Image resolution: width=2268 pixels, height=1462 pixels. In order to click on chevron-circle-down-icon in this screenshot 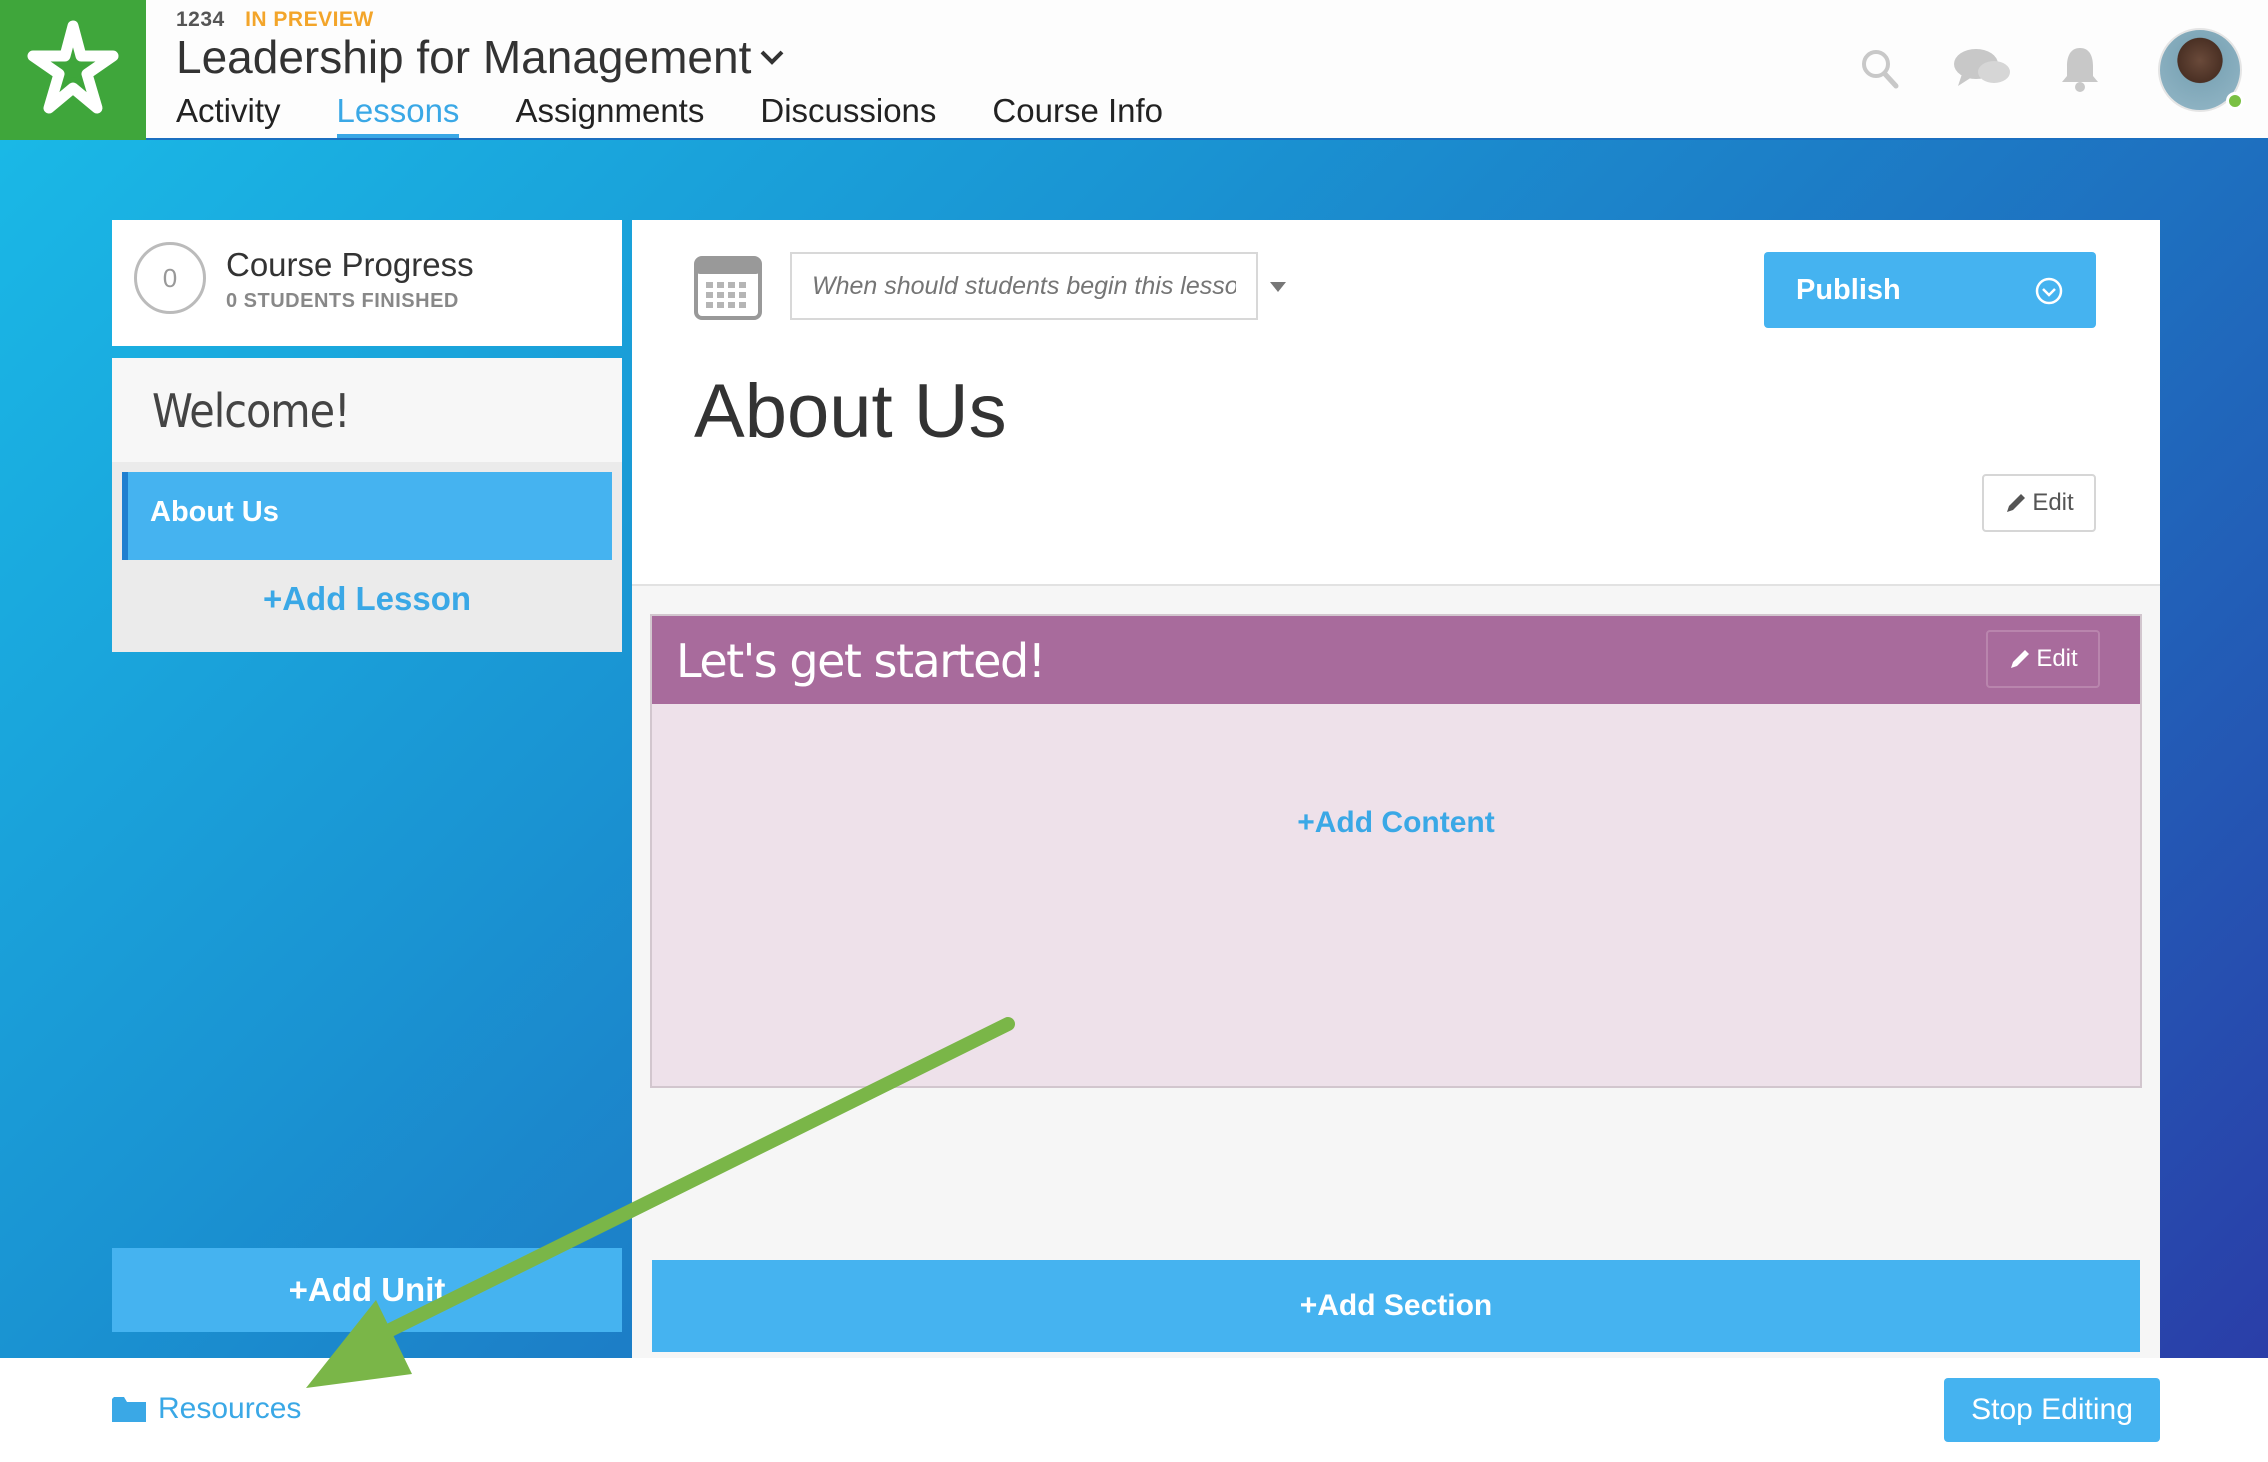, I will do `click(2049, 291)`.